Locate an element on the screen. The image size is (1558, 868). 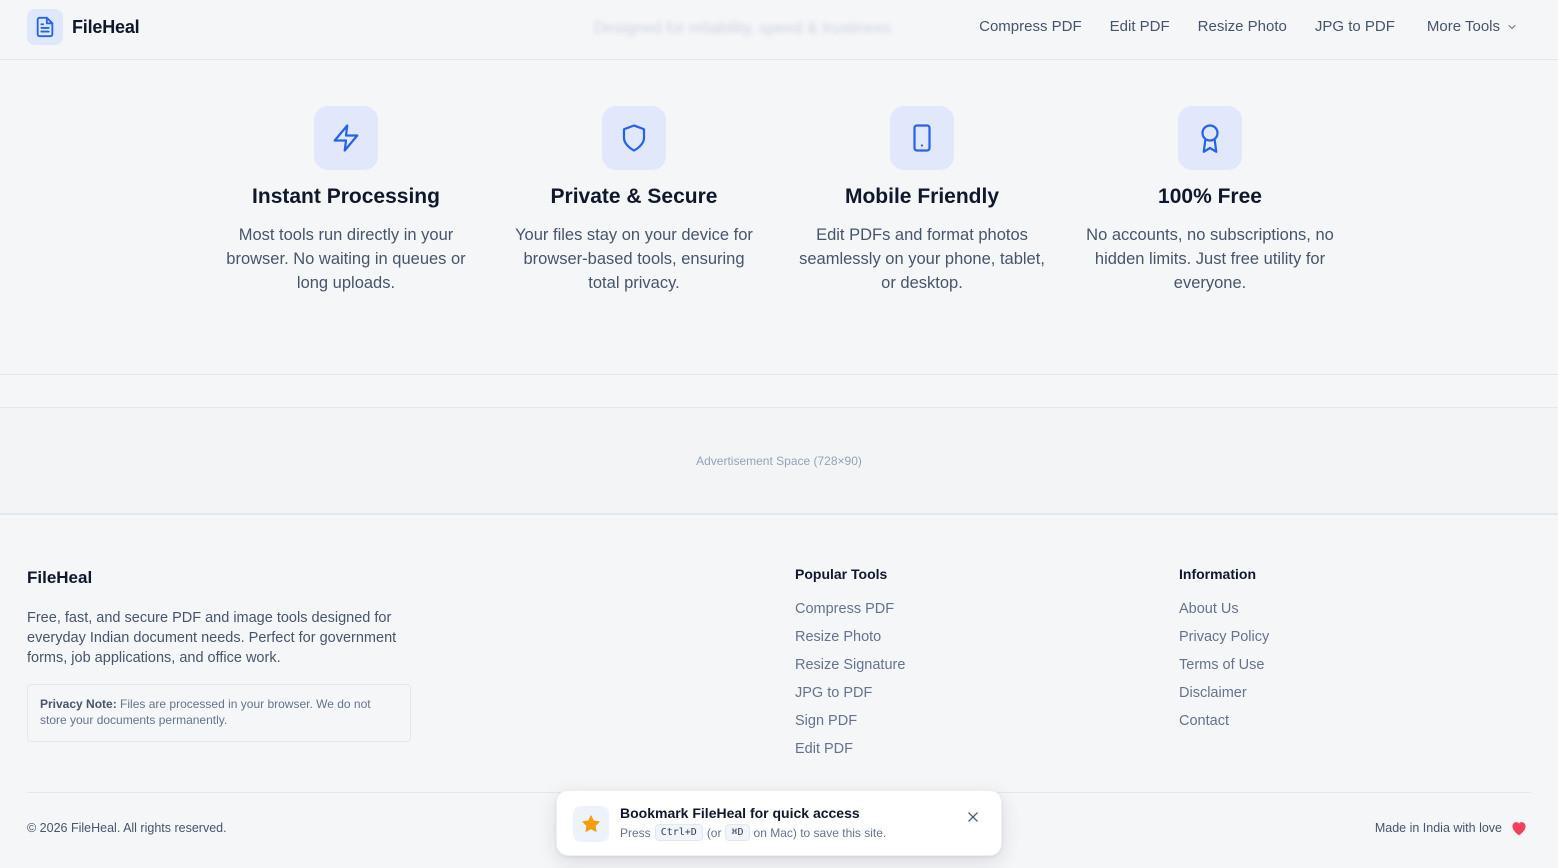
heart-icon is located at coordinates (1519, 829).